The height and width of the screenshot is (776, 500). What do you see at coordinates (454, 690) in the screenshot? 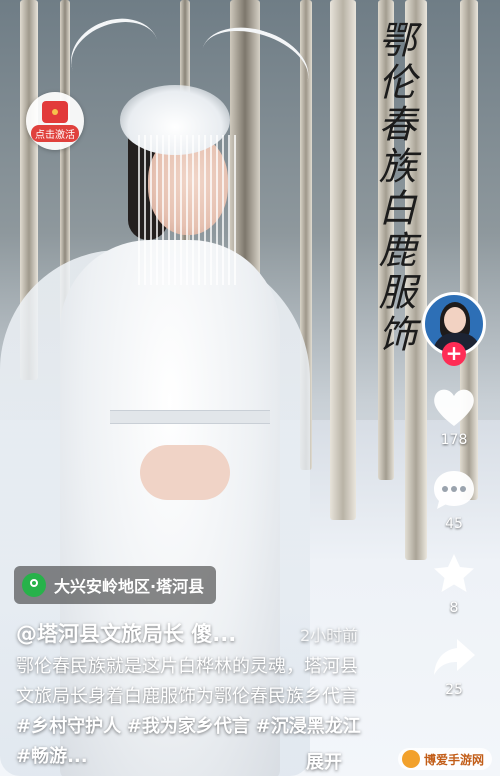
I see `share-count: 25` at bounding box center [454, 690].